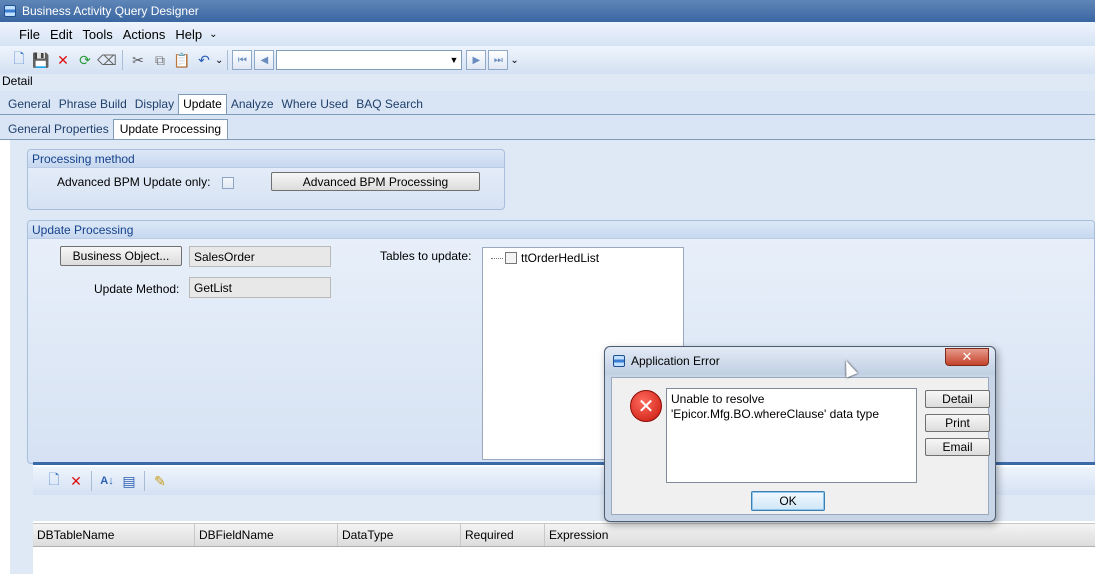 Image resolution: width=1095 pixels, height=574 pixels. What do you see at coordinates (315, 105) in the screenshot?
I see `tab-where-used: Where Used` at bounding box center [315, 105].